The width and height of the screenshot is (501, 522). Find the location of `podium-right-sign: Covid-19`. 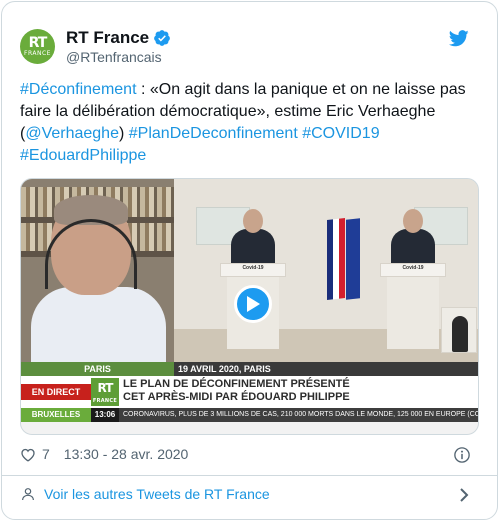

podium-right-sign: Covid-19 is located at coordinates (413, 268).